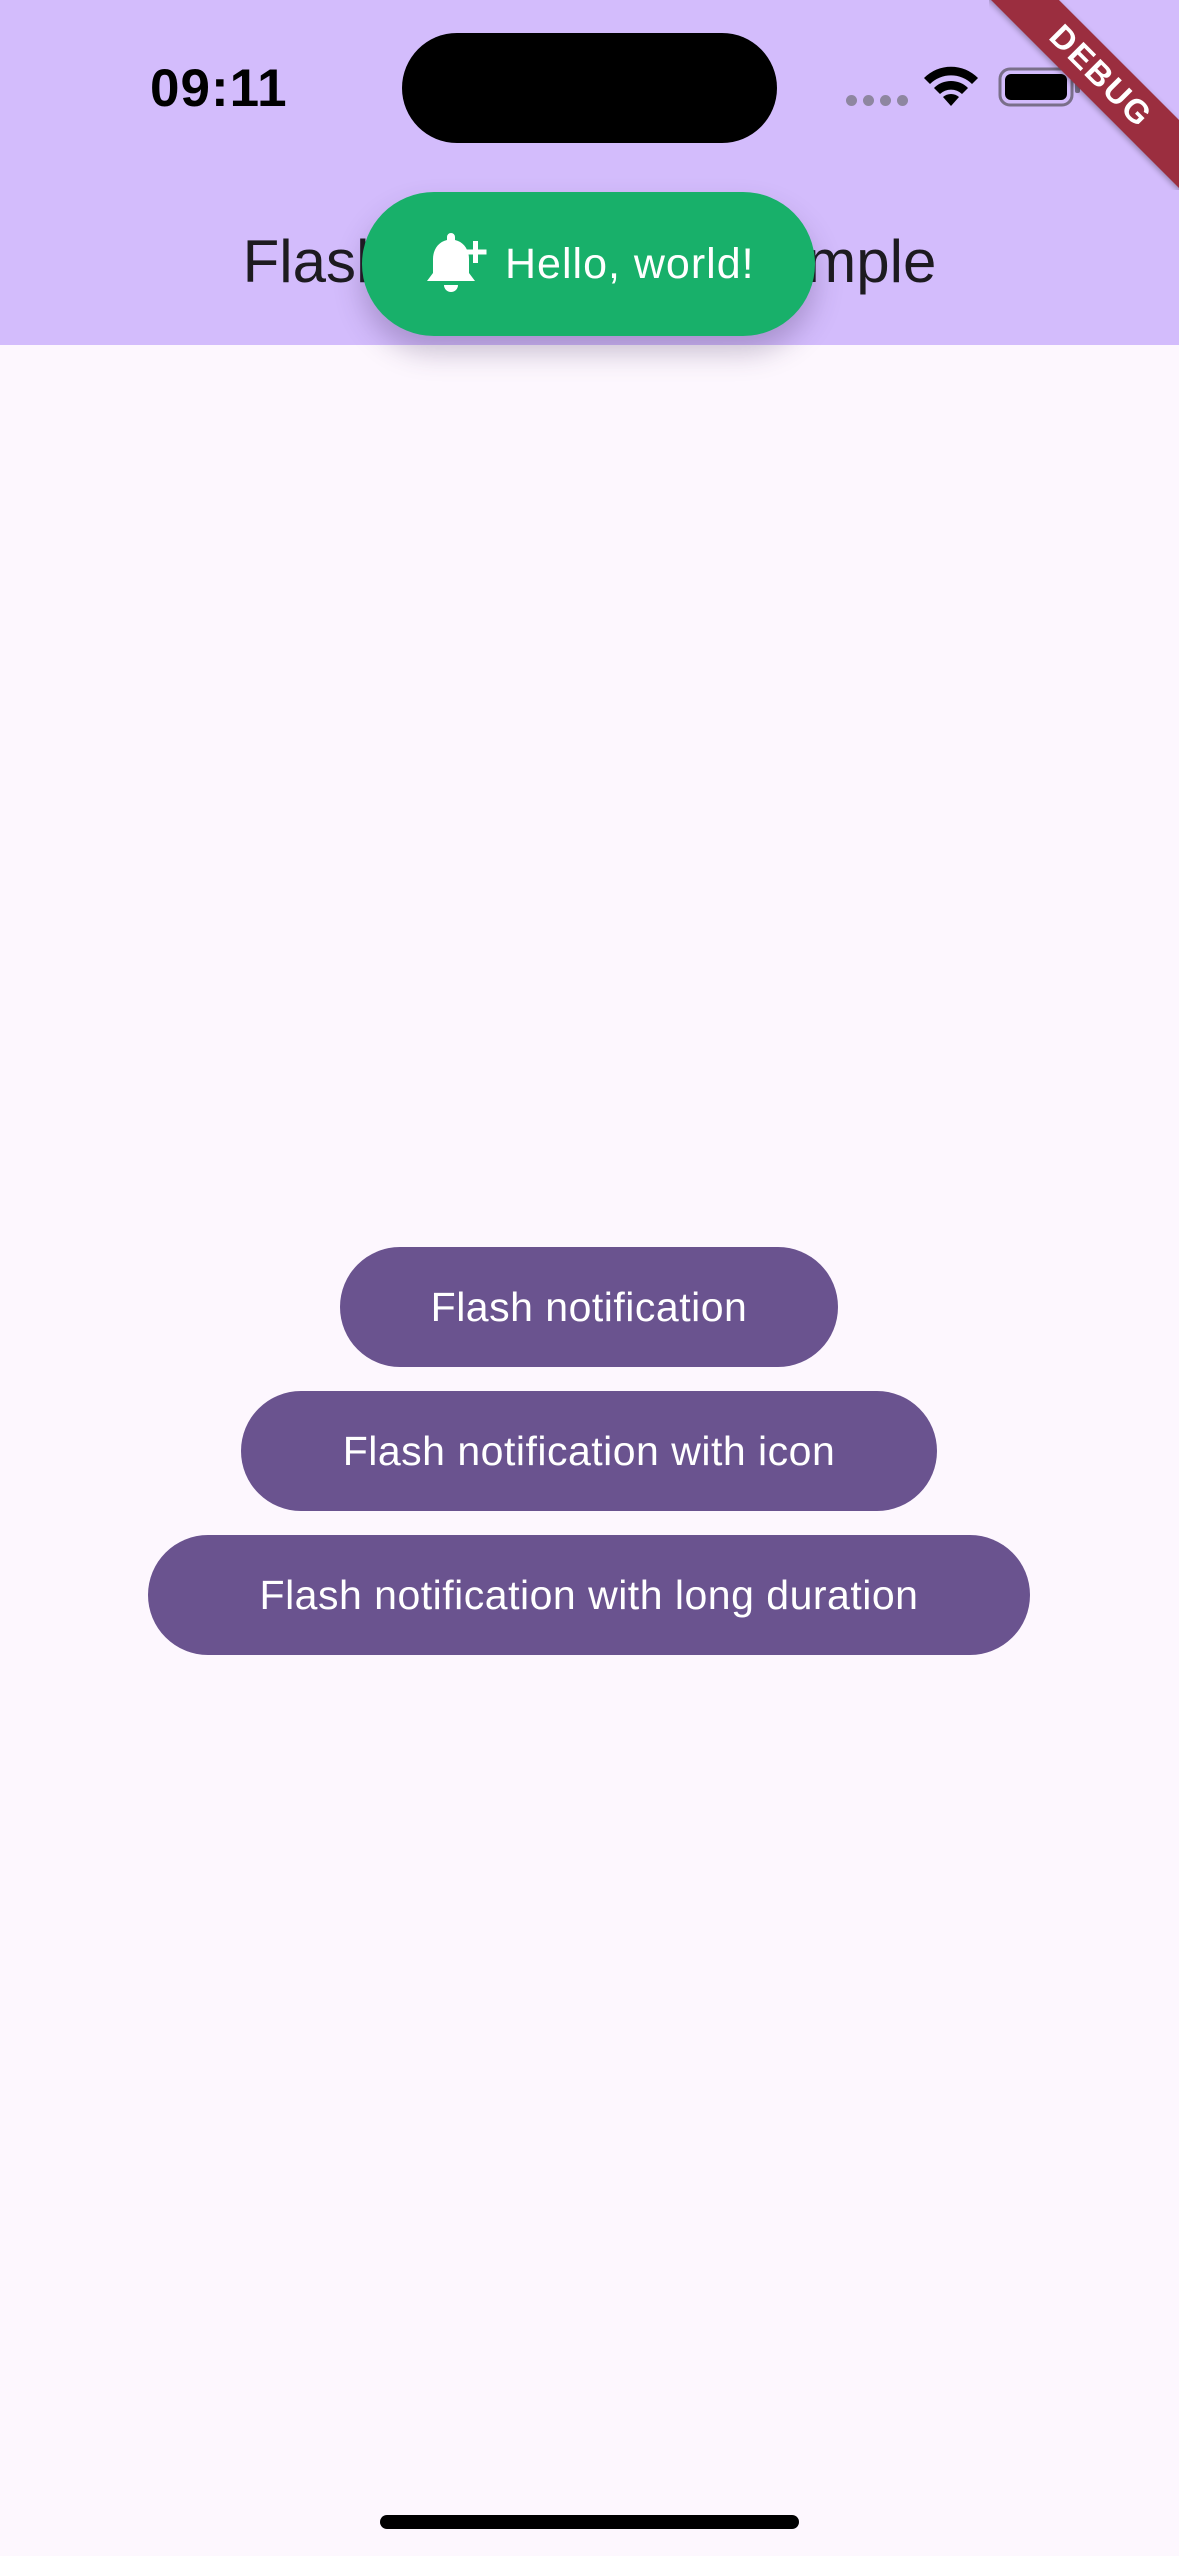 This screenshot has width=1179, height=2556. What do you see at coordinates (951, 86) in the screenshot?
I see `wifi-icon` at bounding box center [951, 86].